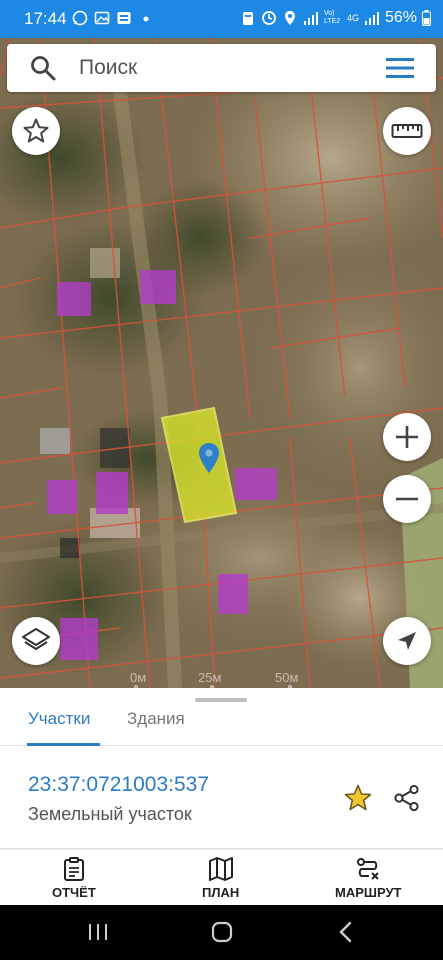 This screenshot has height=960, width=443. Describe the element at coordinates (247, 18) in the screenshot. I see `alarm-icon` at that location.